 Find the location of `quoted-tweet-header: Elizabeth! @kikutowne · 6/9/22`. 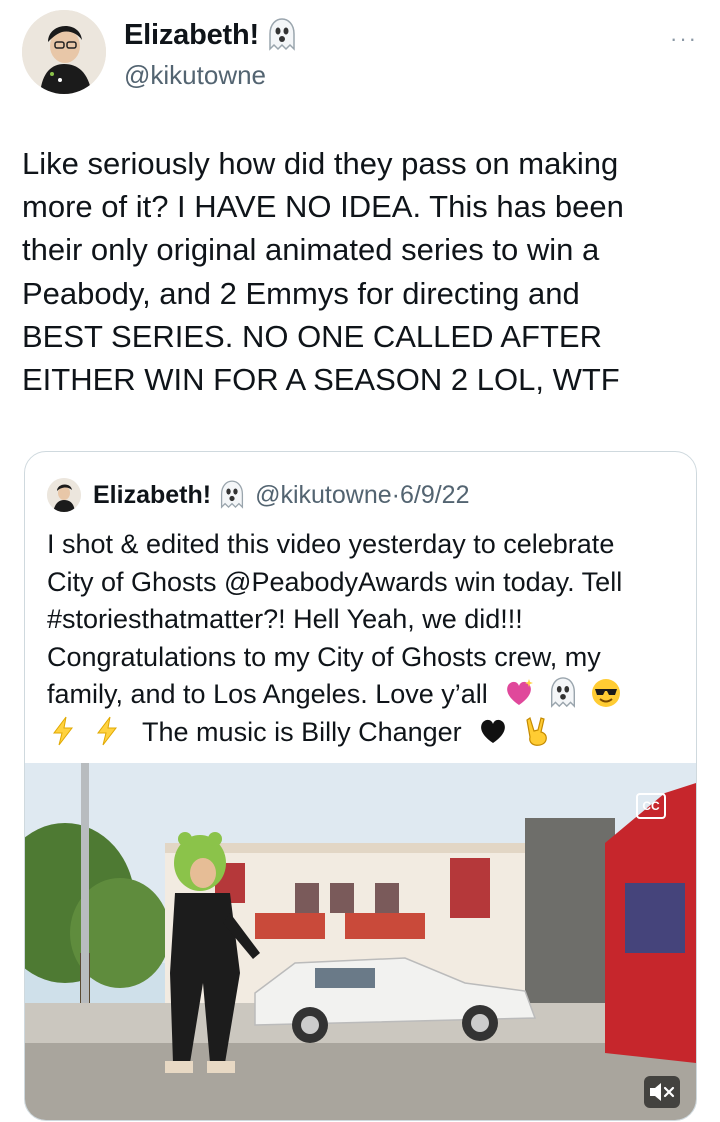

quoted-tweet-header: Elizabeth! @kikutowne · 6/9/22 is located at coordinates (258, 495).